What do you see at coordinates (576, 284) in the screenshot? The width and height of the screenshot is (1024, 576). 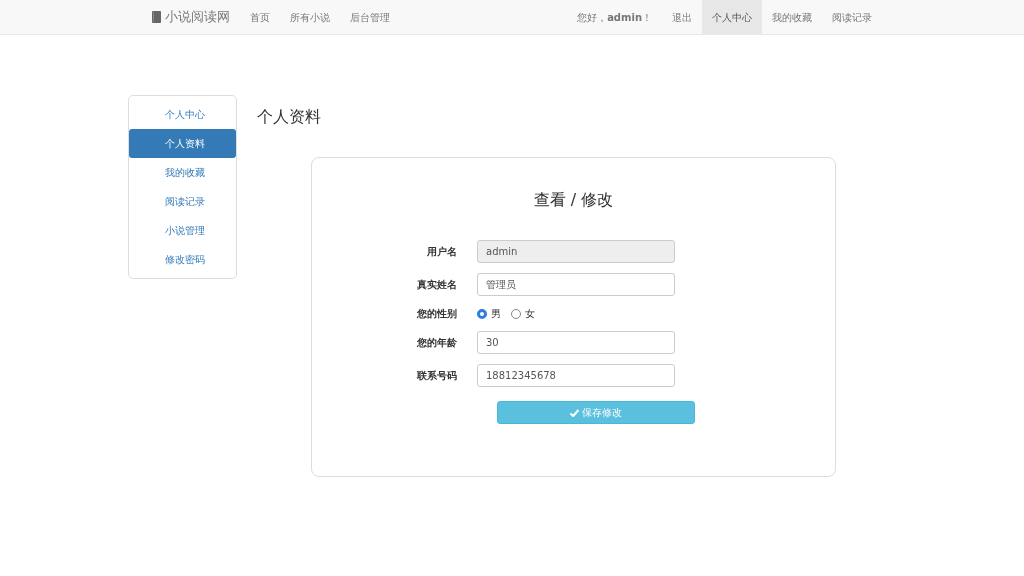 I see `input-field: 管理员` at bounding box center [576, 284].